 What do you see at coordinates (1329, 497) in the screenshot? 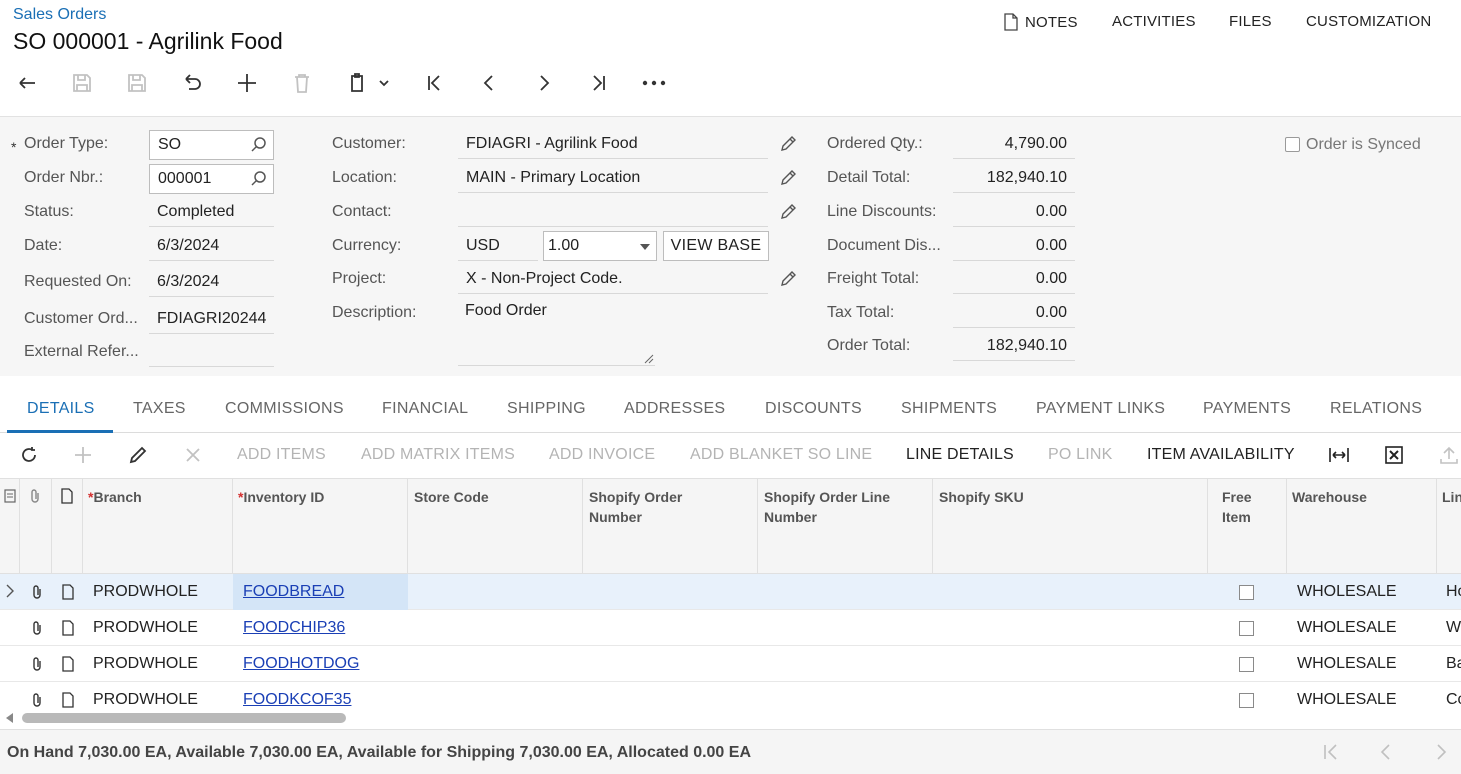
I see `column-warehouse: Warehouse` at bounding box center [1329, 497].